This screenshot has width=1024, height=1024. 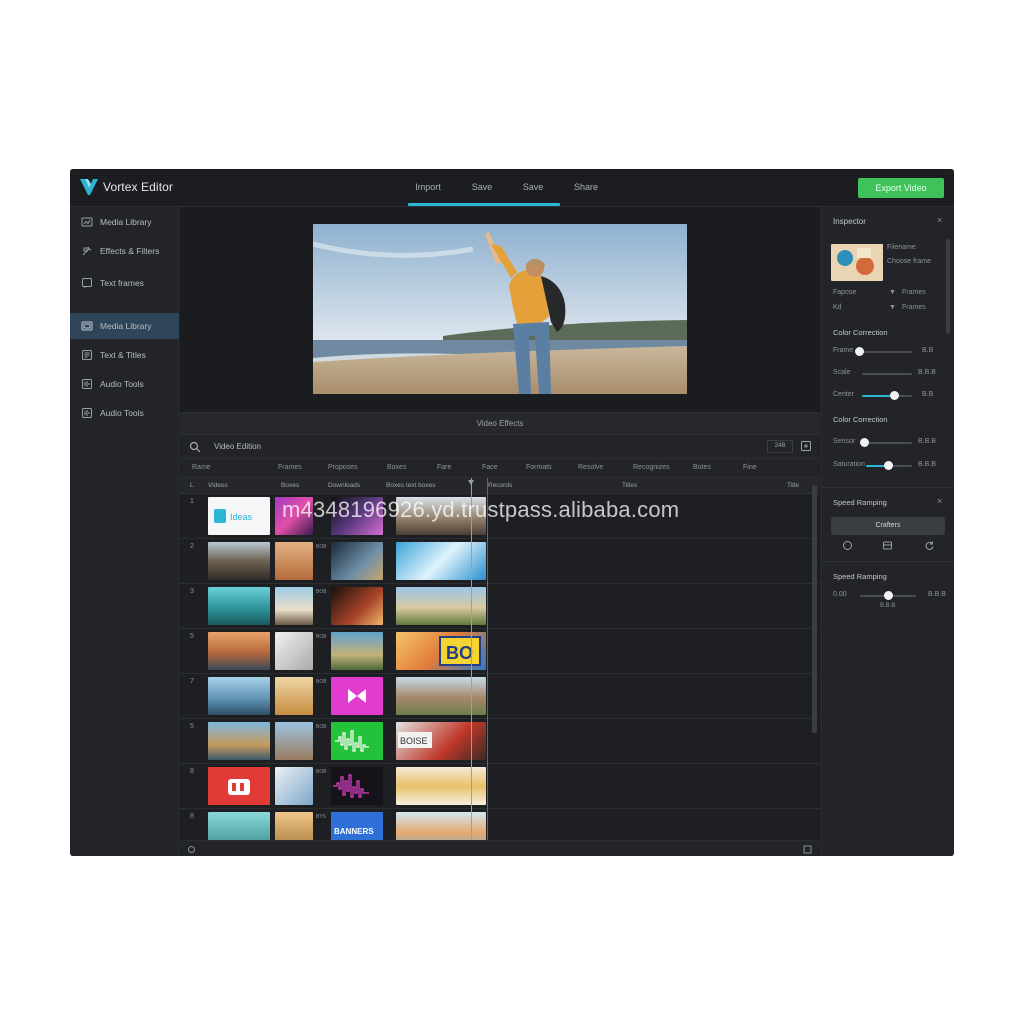 I want to click on column-header: Face, so click(x=490, y=467).